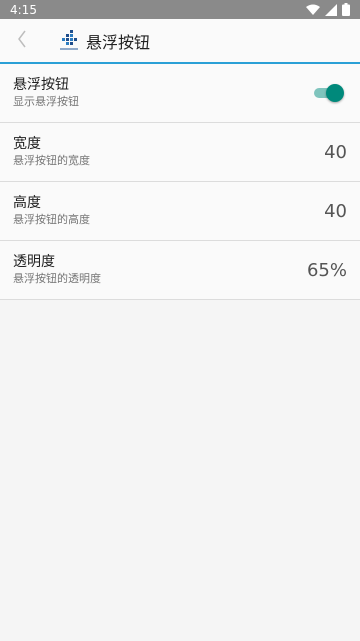 Image resolution: width=360 pixels, height=641 pixels. Describe the element at coordinates (57, 270) in the screenshot. I see `setting-text: 透明度 悬浮按钮的透明度` at that location.